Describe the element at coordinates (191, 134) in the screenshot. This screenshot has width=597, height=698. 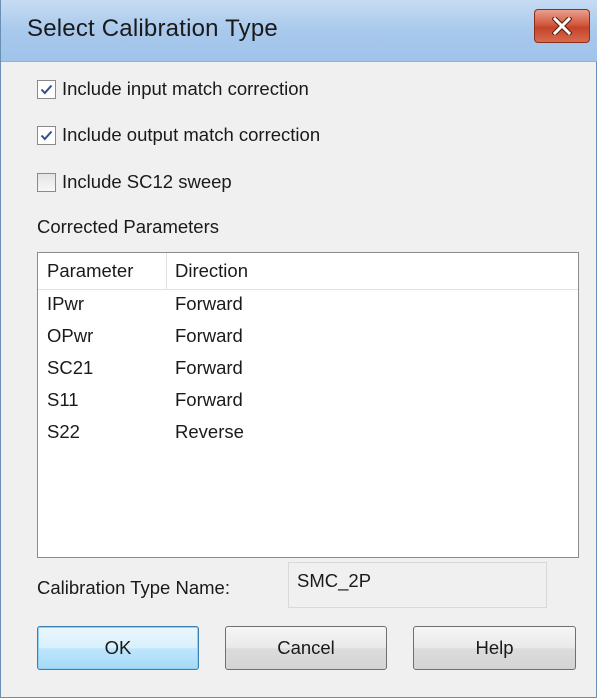
I see `include-output-match-label: Include output match correction` at that location.